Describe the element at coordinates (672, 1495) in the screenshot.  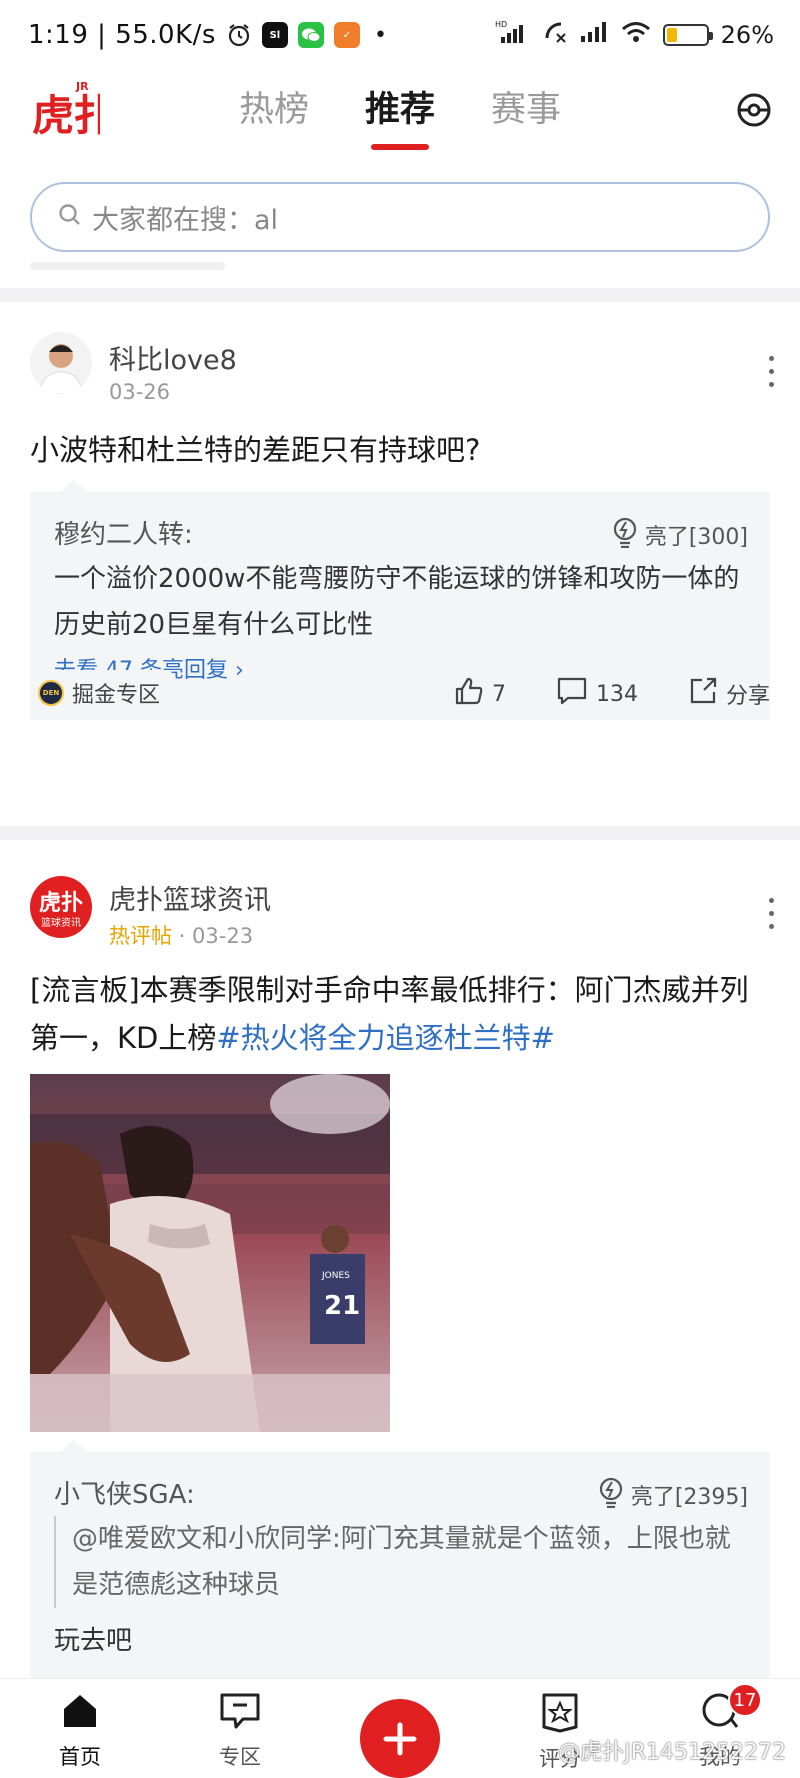
I see `reply-lit-count: 亮了[2395]` at that location.